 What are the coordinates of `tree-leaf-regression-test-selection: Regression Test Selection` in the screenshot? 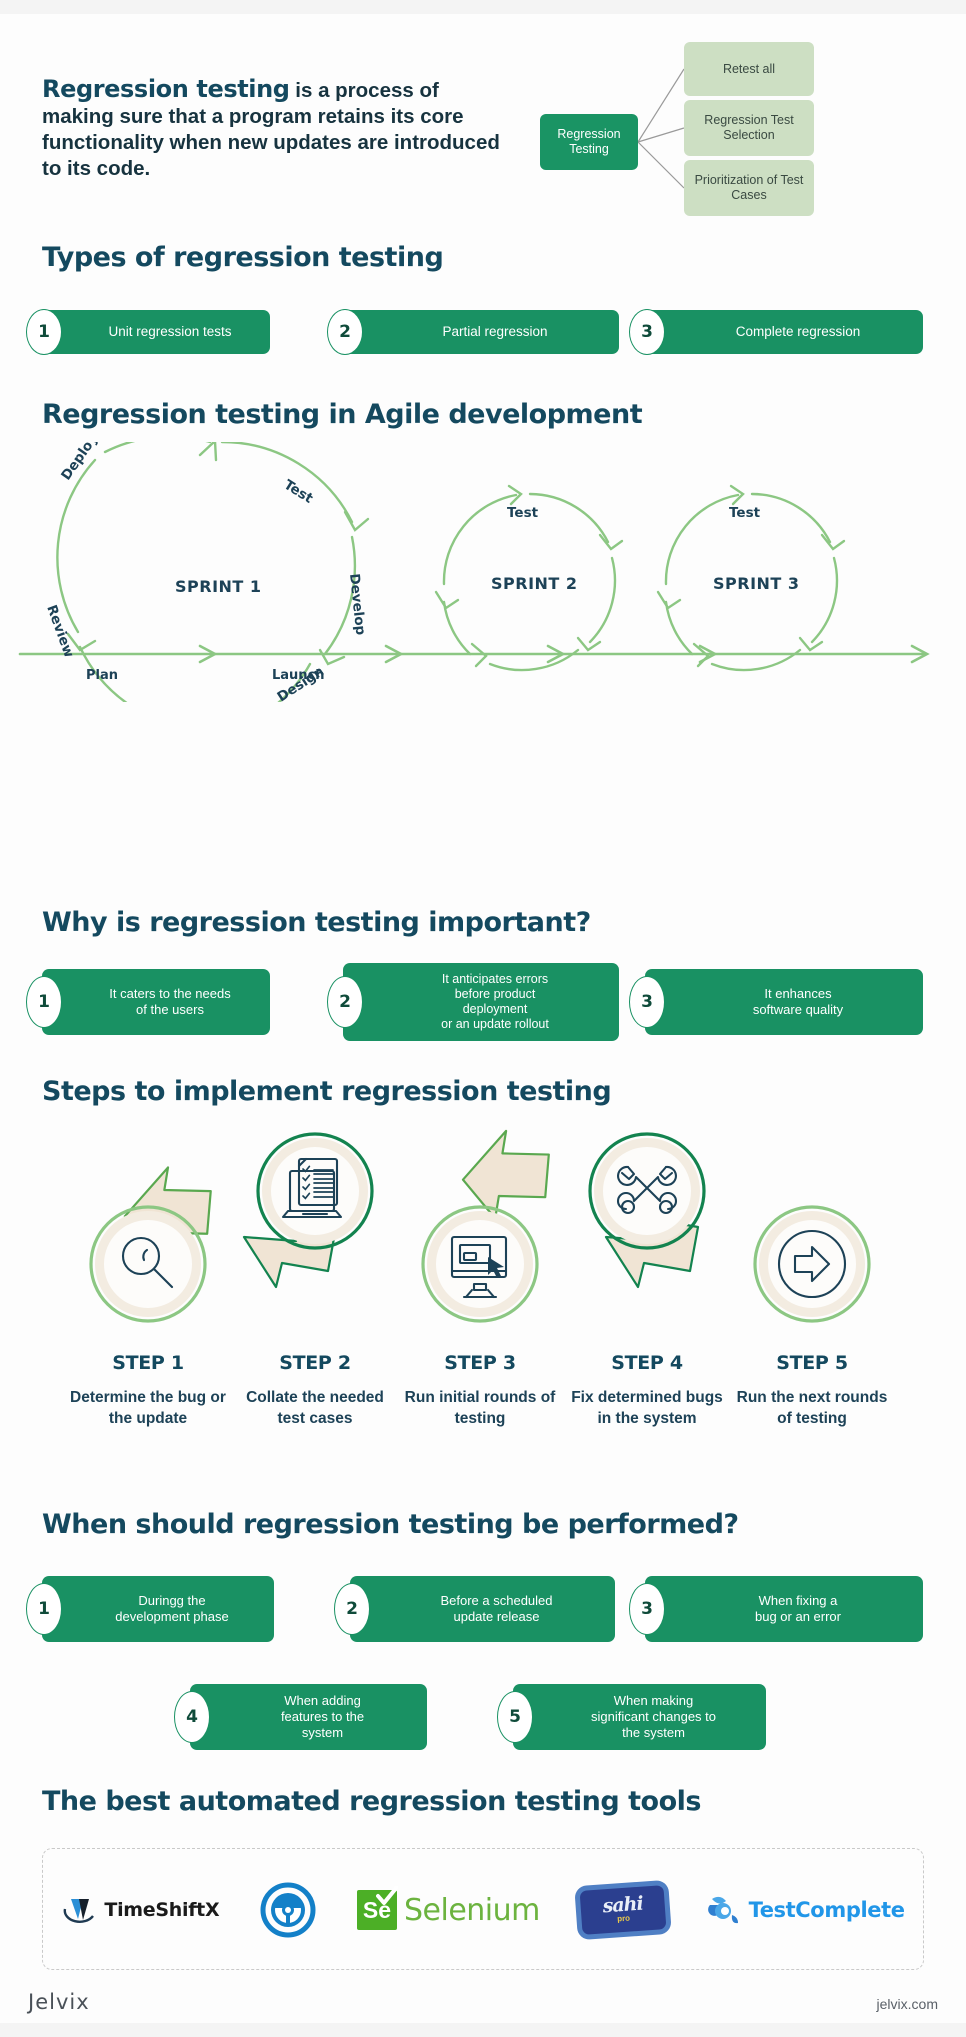 It's located at (749, 128).